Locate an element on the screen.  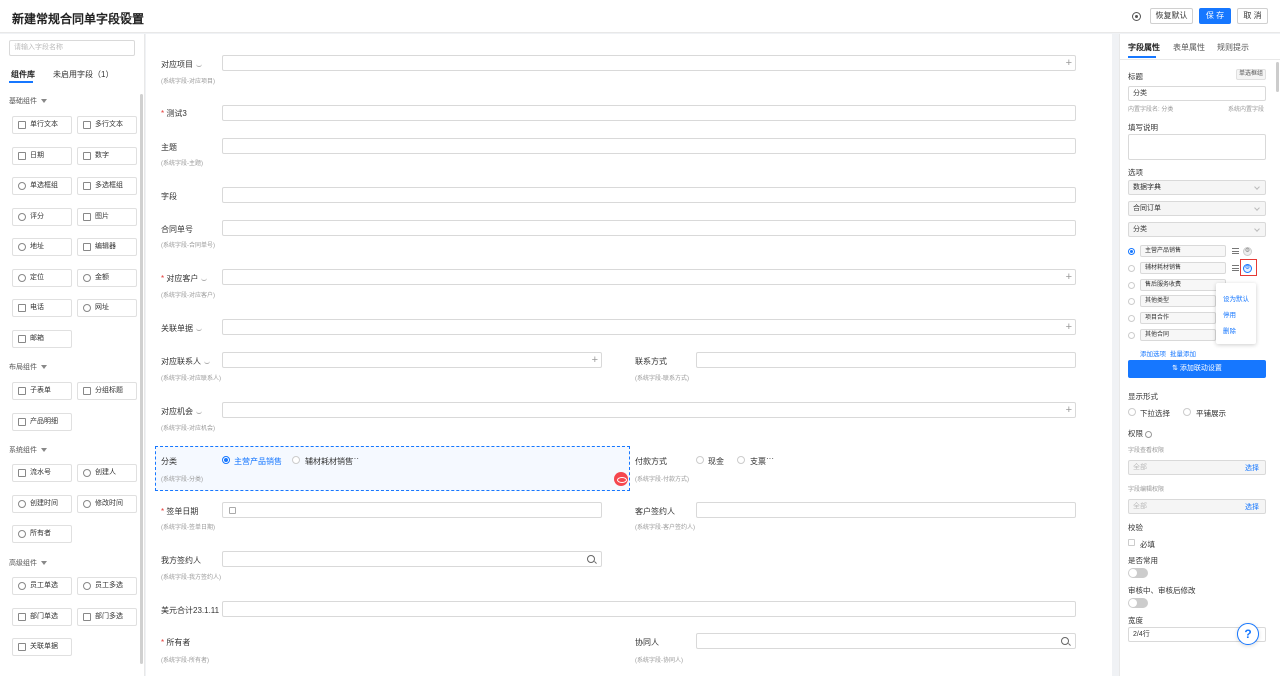
menu-set-default: 设为默认 is located at coordinates (1236, 298).